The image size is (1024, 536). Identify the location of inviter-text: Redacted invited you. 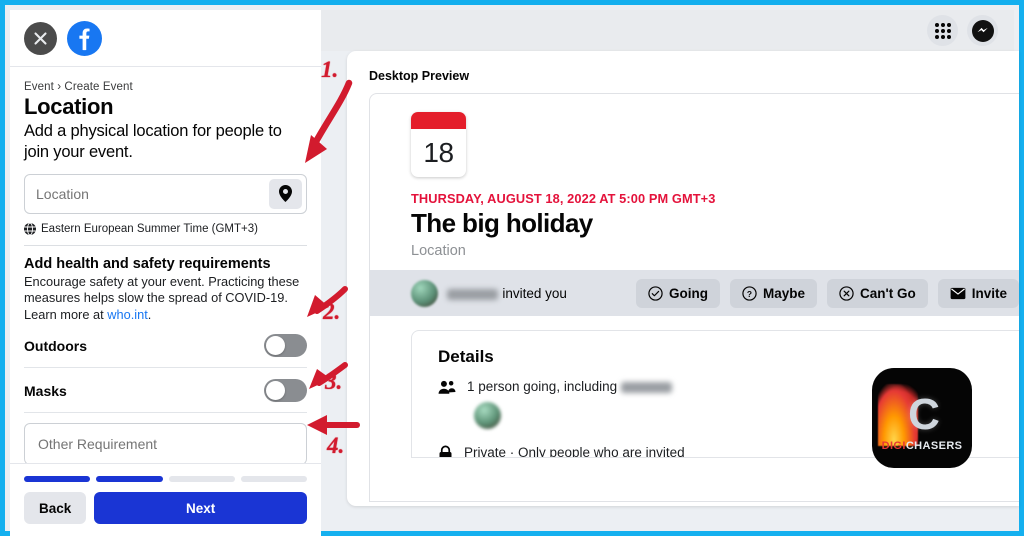
(507, 293).